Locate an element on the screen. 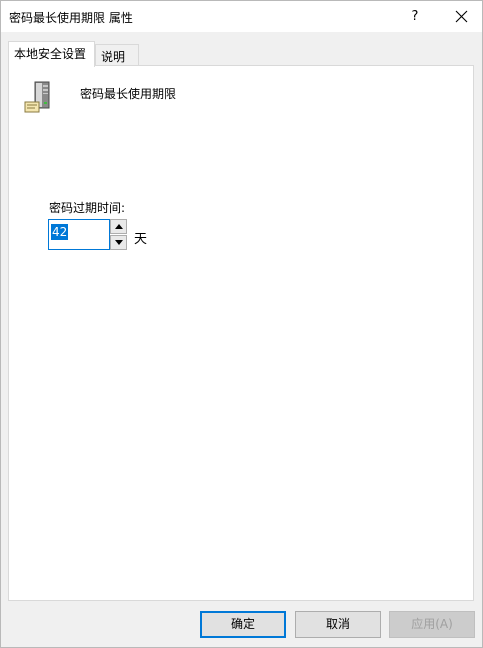 The height and width of the screenshot is (648, 483). help-button: ? is located at coordinates (415, 16).